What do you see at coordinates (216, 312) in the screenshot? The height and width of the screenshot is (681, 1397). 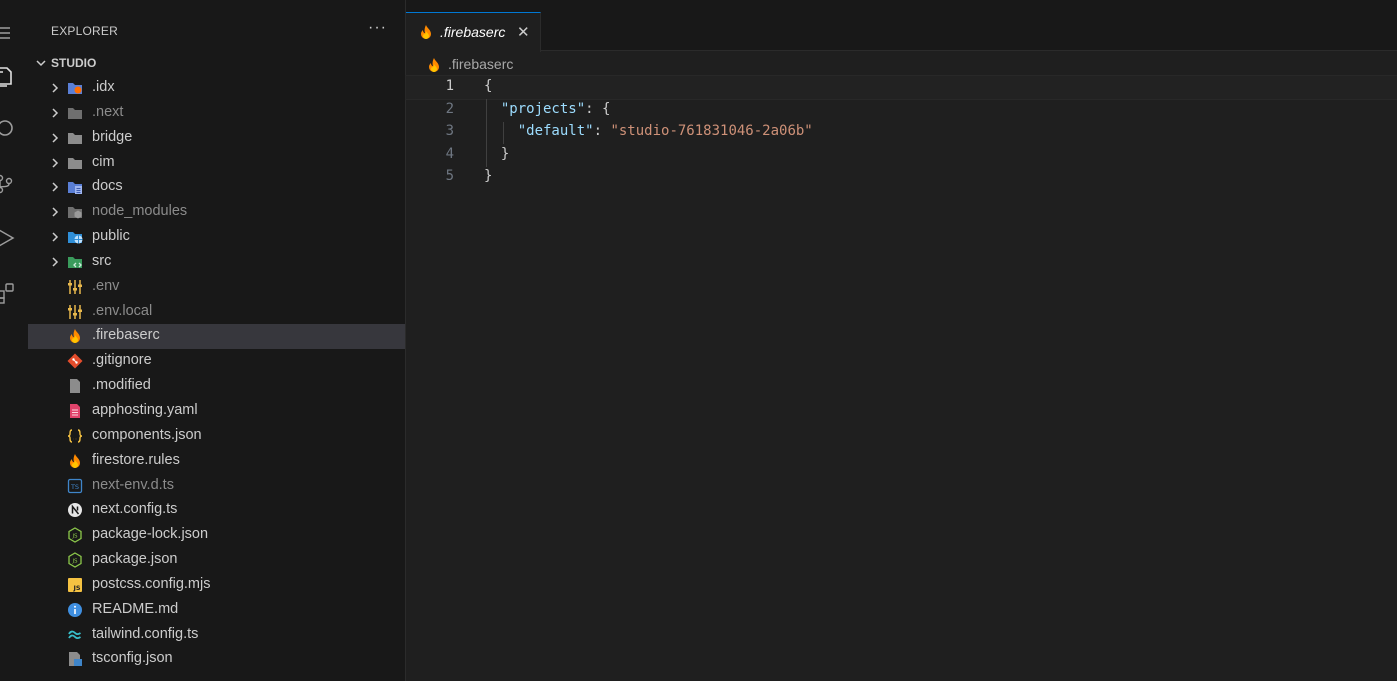 I see `tree-item-env-local: .env.local` at bounding box center [216, 312].